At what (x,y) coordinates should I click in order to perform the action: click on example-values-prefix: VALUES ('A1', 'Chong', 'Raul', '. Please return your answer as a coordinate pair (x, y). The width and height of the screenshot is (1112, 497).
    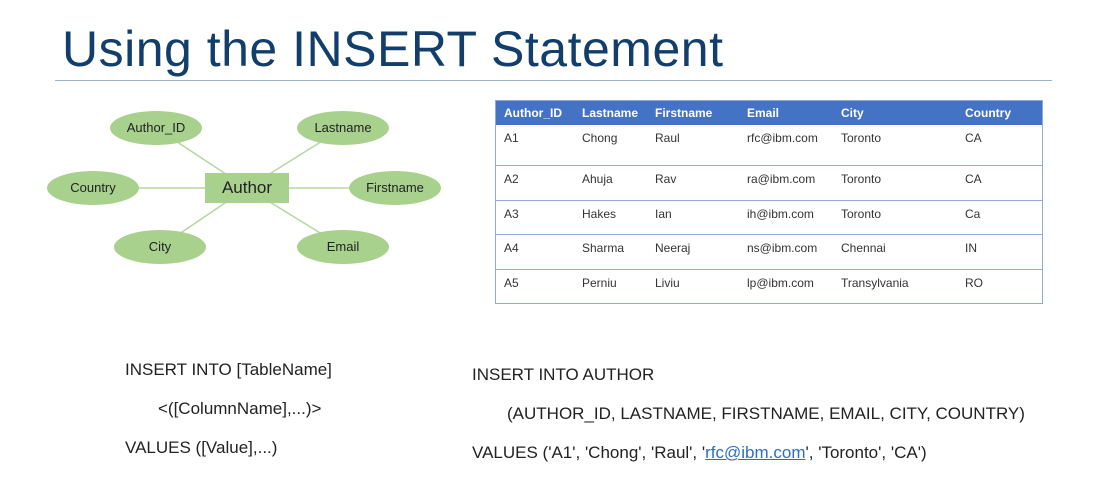
    Looking at the image, I should click on (589, 452).